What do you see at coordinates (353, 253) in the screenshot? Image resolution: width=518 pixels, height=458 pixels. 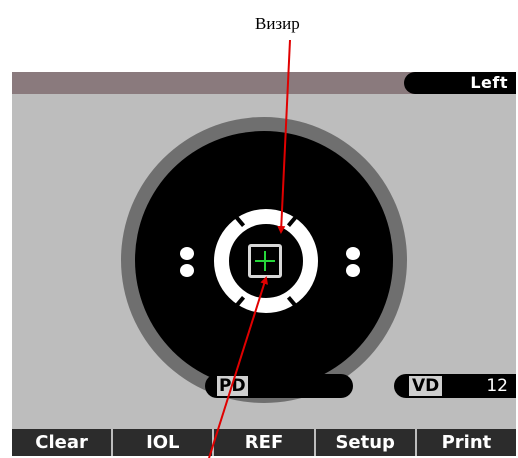 I see `right-marker-dot-top` at bounding box center [353, 253].